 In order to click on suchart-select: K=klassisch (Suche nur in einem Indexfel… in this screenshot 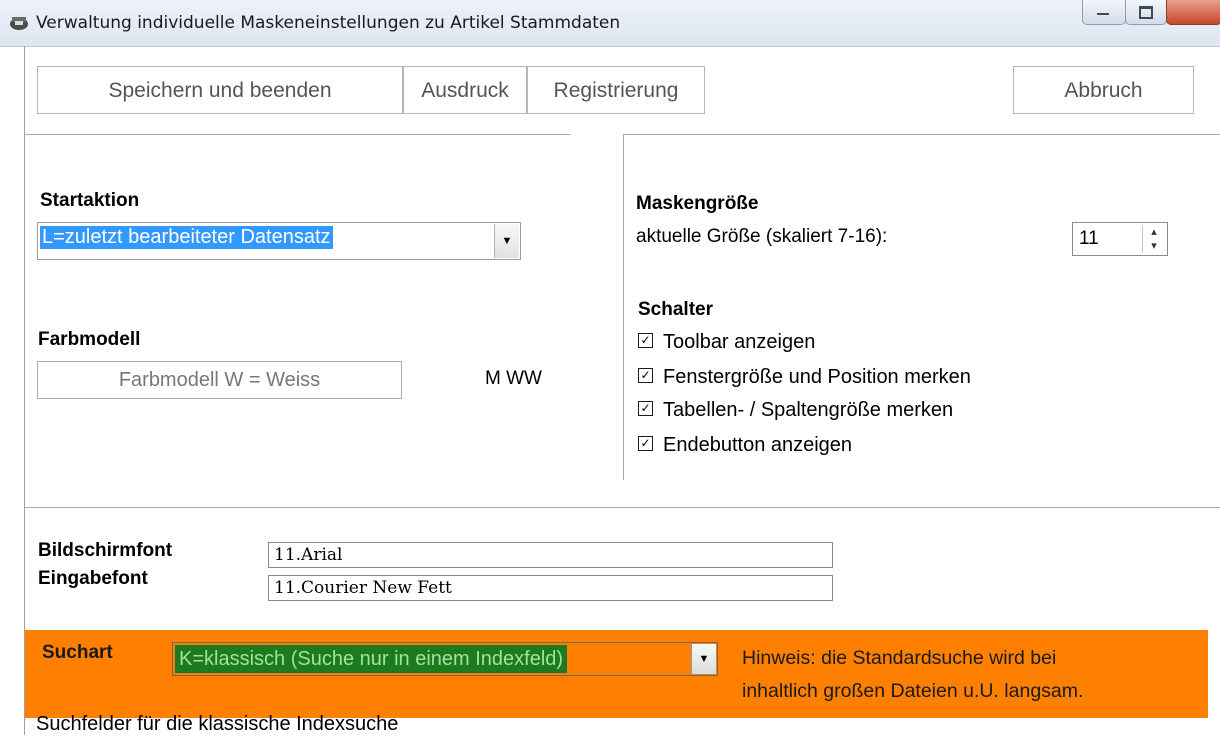, I will do `click(445, 659)`.